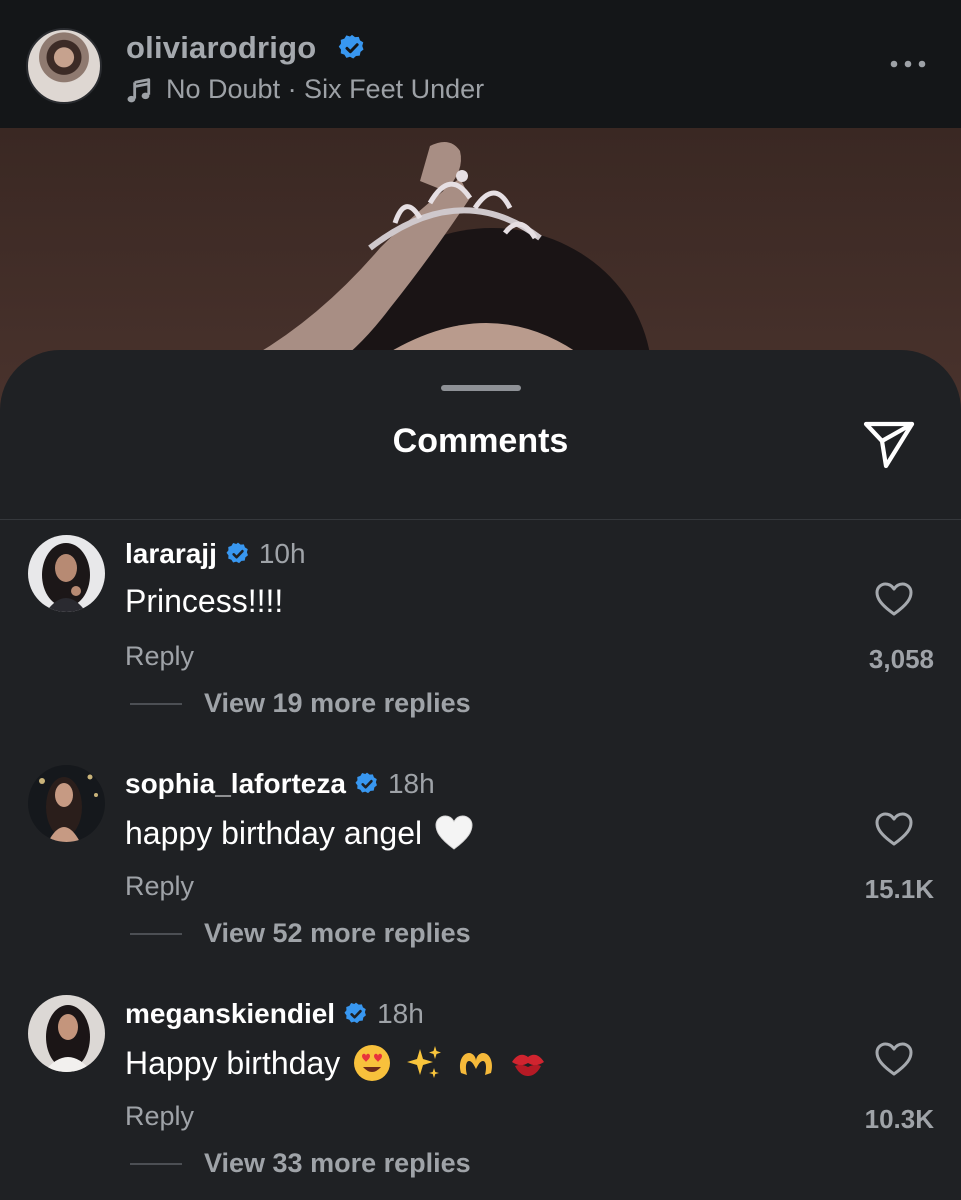 This screenshot has height=1200, width=961. Describe the element at coordinates (139, 90) in the screenshot. I see `music-note-icon` at that location.